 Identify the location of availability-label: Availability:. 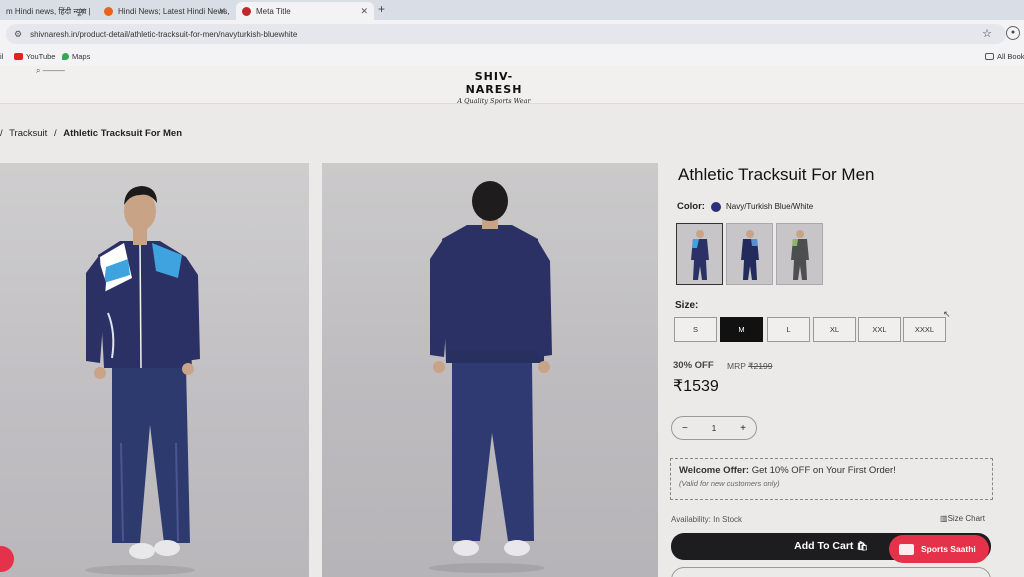
(691, 519).